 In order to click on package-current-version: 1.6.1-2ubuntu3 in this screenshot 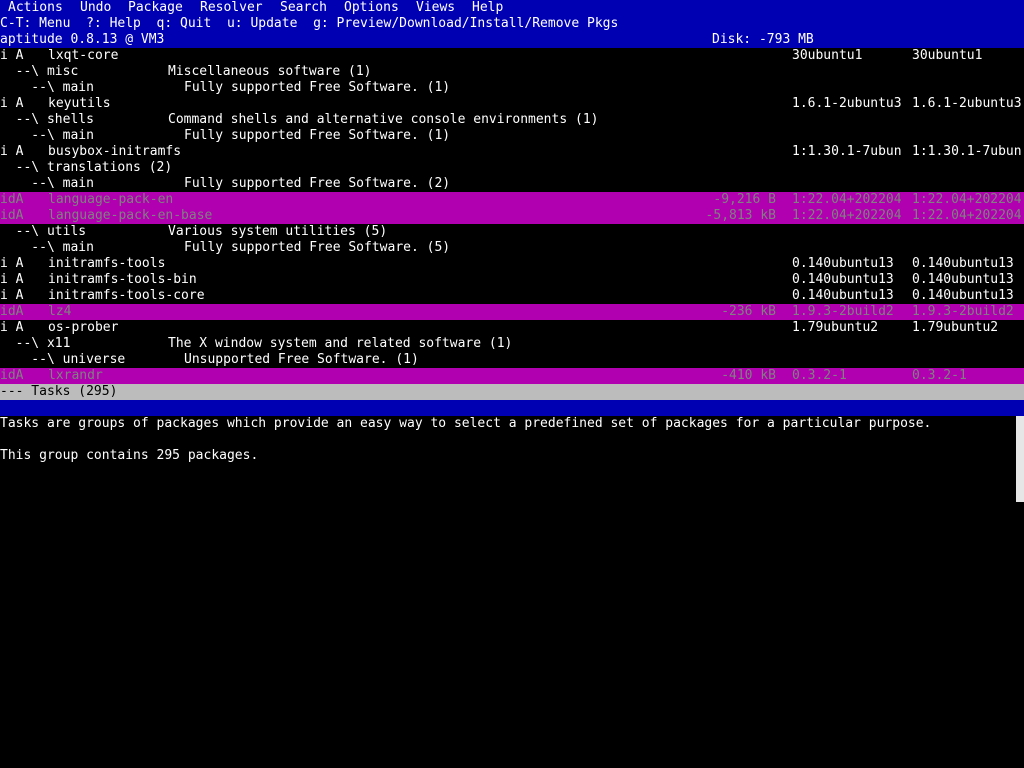, I will do `click(847, 103)`.